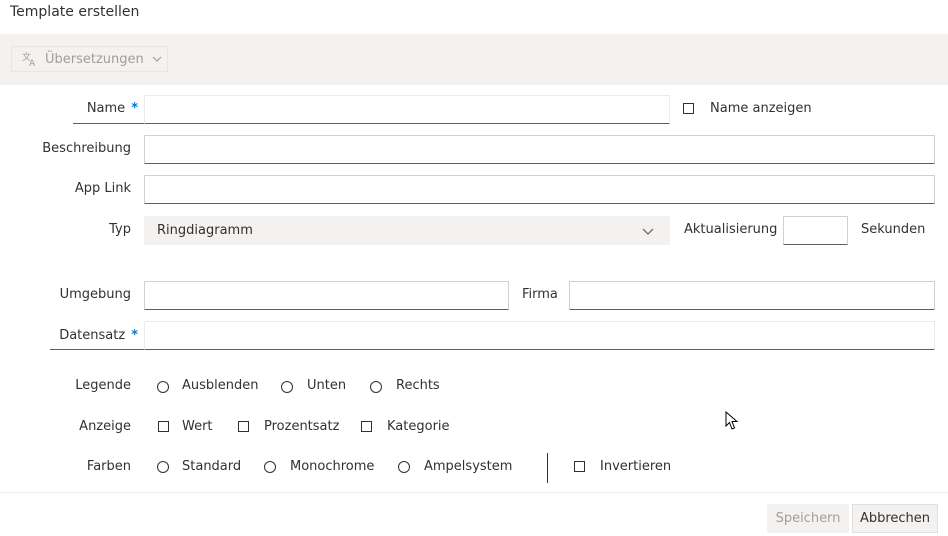  What do you see at coordinates (376, 387) in the screenshot?
I see `legend-radio-right` at bounding box center [376, 387].